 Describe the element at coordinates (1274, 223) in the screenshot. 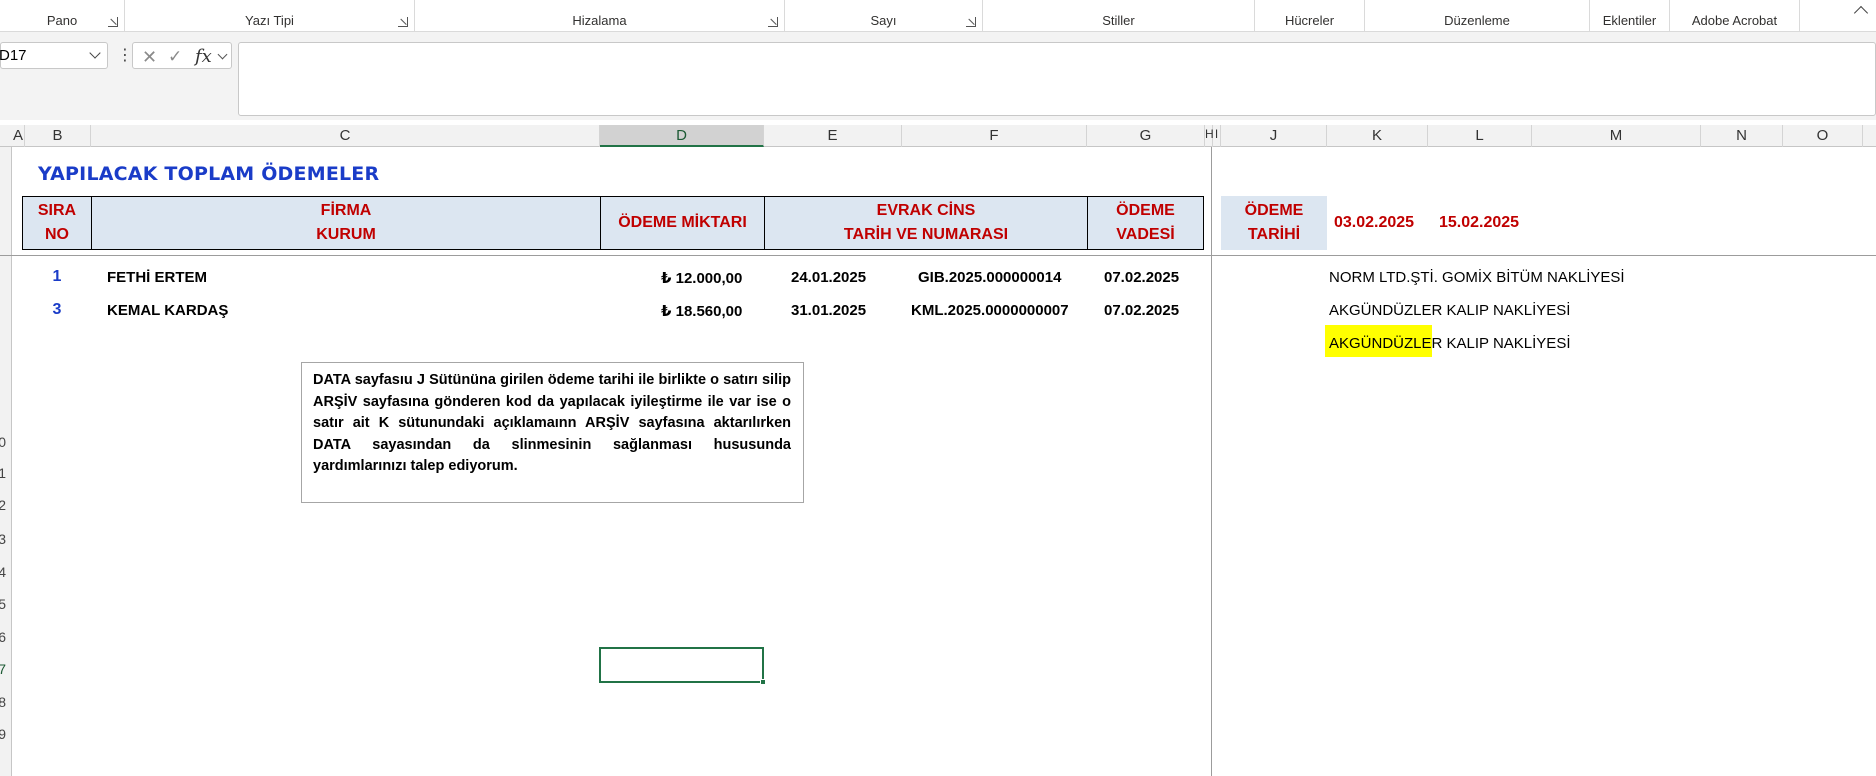

I see `odeme-tarihi-label: ÖDEME TARİHİ` at that location.